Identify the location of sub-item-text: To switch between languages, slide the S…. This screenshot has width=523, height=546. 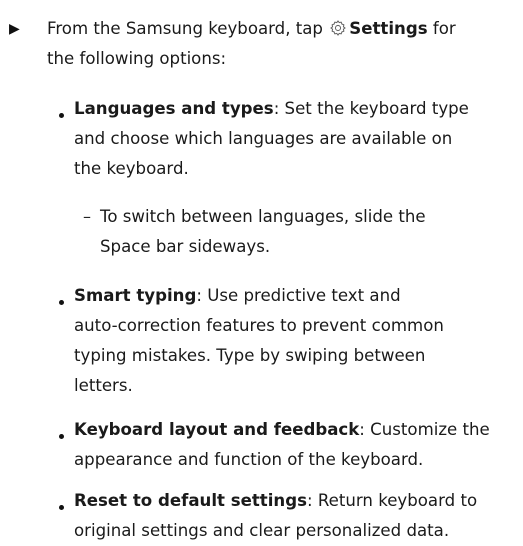
(300, 232).